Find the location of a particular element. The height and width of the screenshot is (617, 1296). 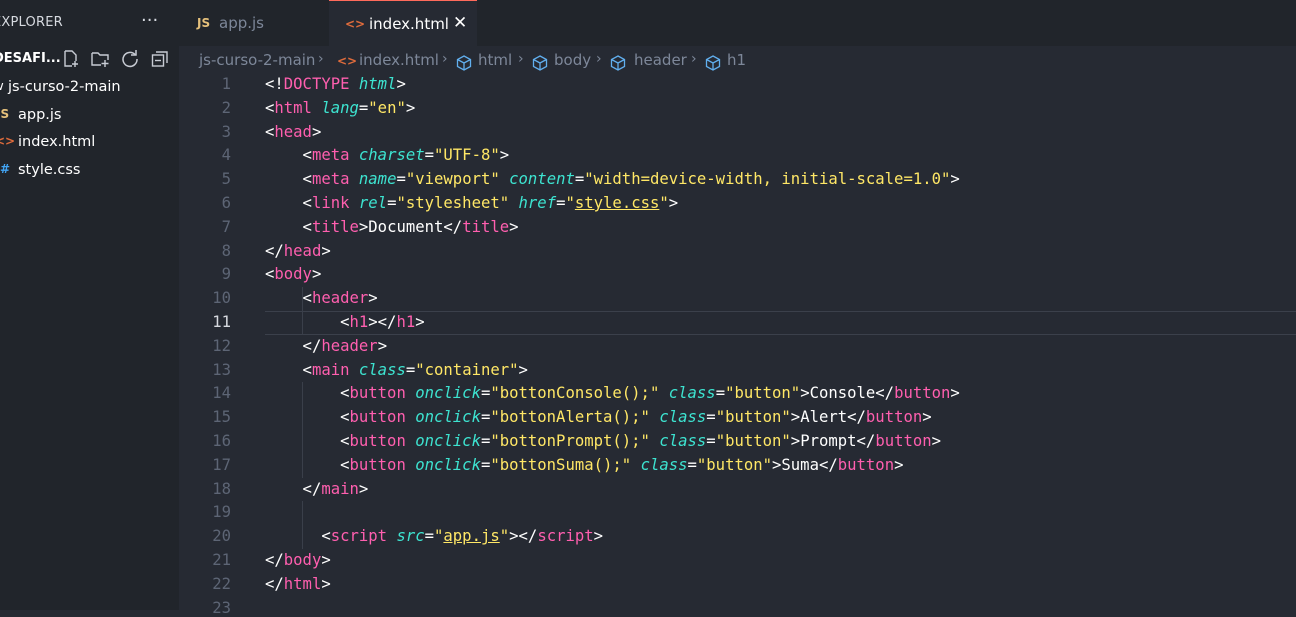

new-file-icon is located at coordinates (71, 59).